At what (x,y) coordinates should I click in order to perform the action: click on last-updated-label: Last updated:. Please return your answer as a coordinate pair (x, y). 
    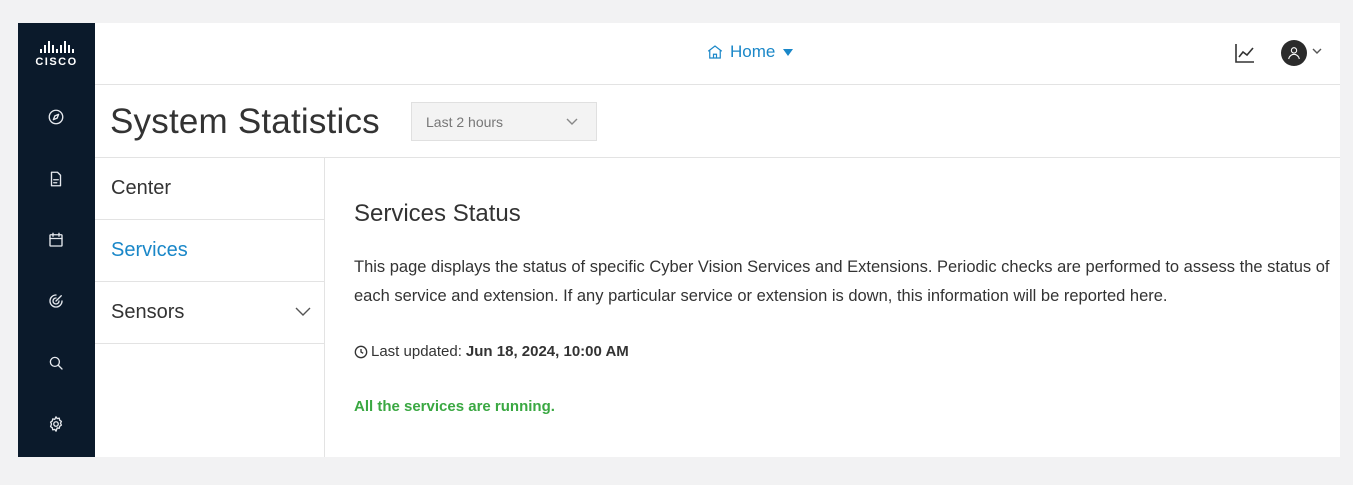
    Looking at the image, I should click on (416, 351).